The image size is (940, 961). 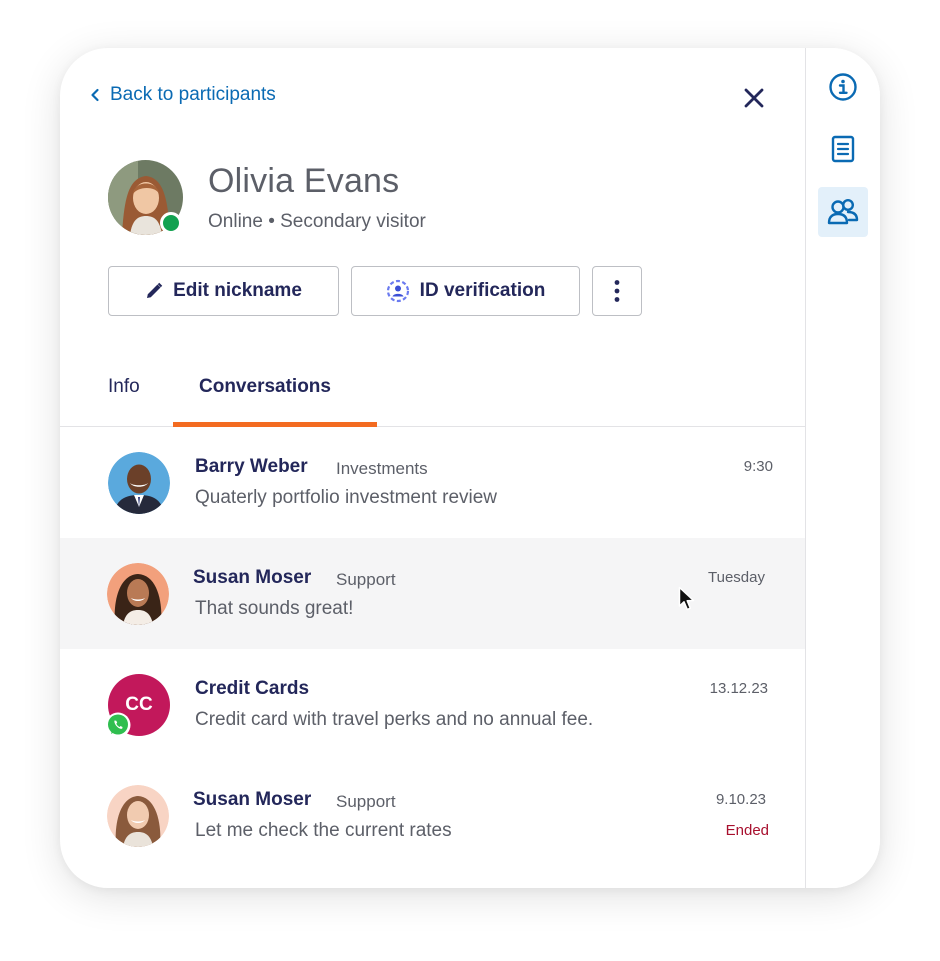 What do you see at coordinates (139, 483) in the screenshot?
I see `barry-weber-avatar` at bounding box center [139, 483].